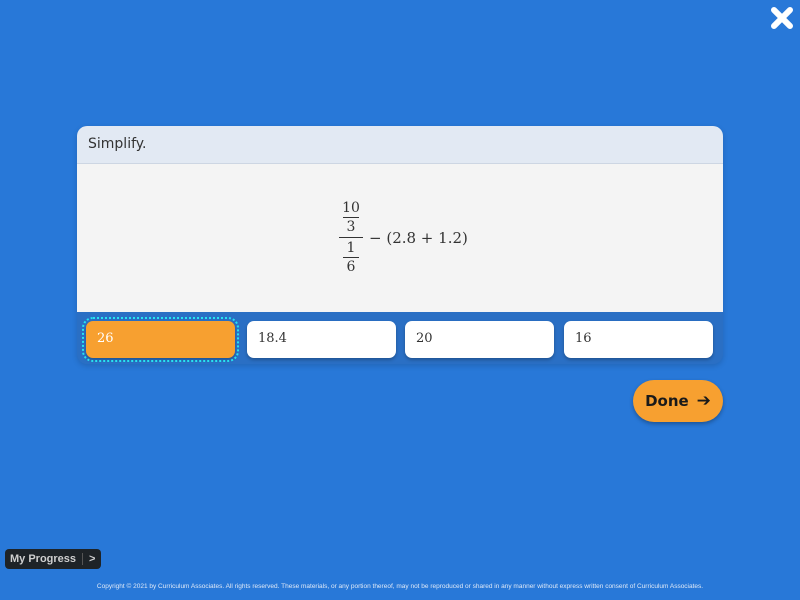 Image resolution: width=800 pixels, height=600 pixels. What do you see at coordinates (638, 339) in the screenshot?
I see `answer-choice-4: 16` at bounding box center [638, 339].